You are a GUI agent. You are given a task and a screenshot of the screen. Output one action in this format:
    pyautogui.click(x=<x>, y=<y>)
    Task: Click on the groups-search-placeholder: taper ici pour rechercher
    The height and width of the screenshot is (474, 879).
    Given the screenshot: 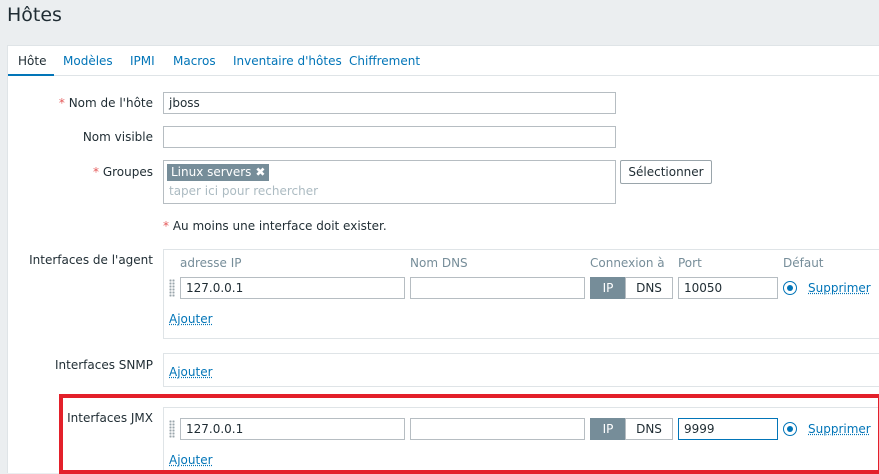 What is the action you would take?
    pyautogui.click(x=243, y=191)
    